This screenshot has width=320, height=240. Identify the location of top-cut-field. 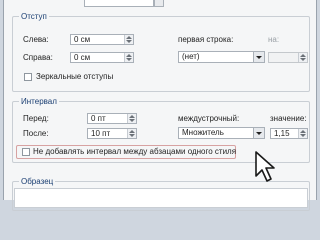
(119, 3).